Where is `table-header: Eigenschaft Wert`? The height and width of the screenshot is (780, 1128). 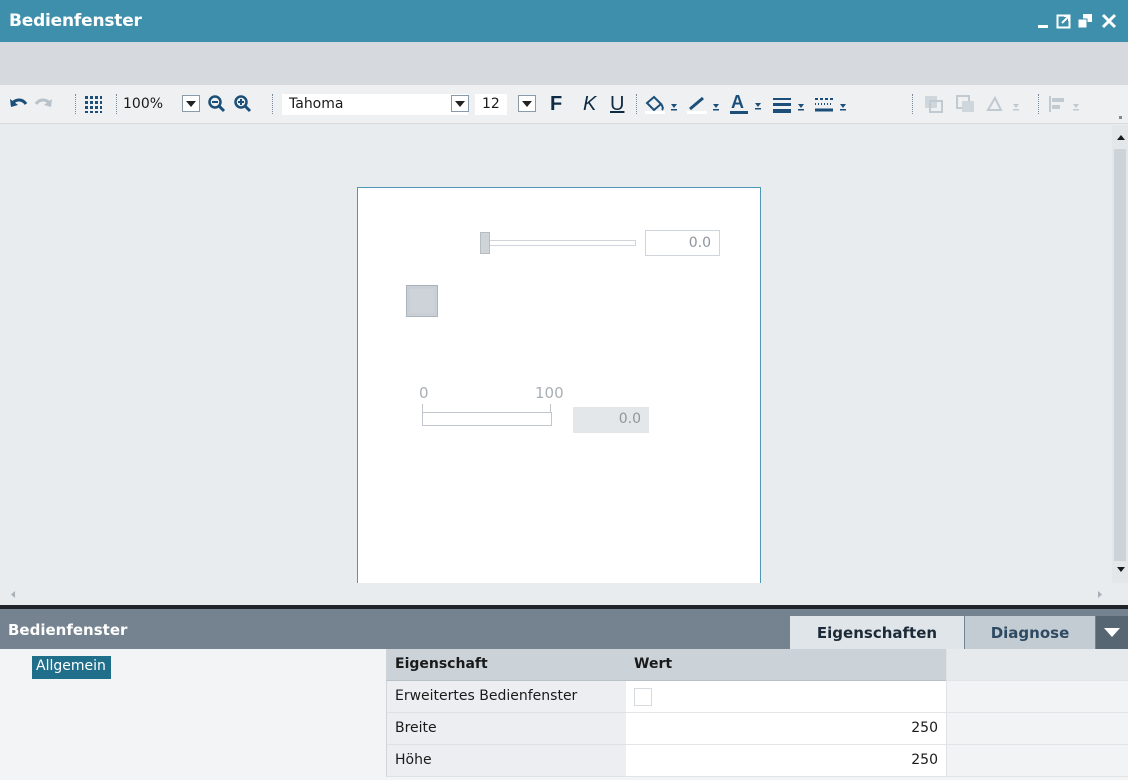
table-header: Eigenschaft Wert is located at coordinates (757, 665).